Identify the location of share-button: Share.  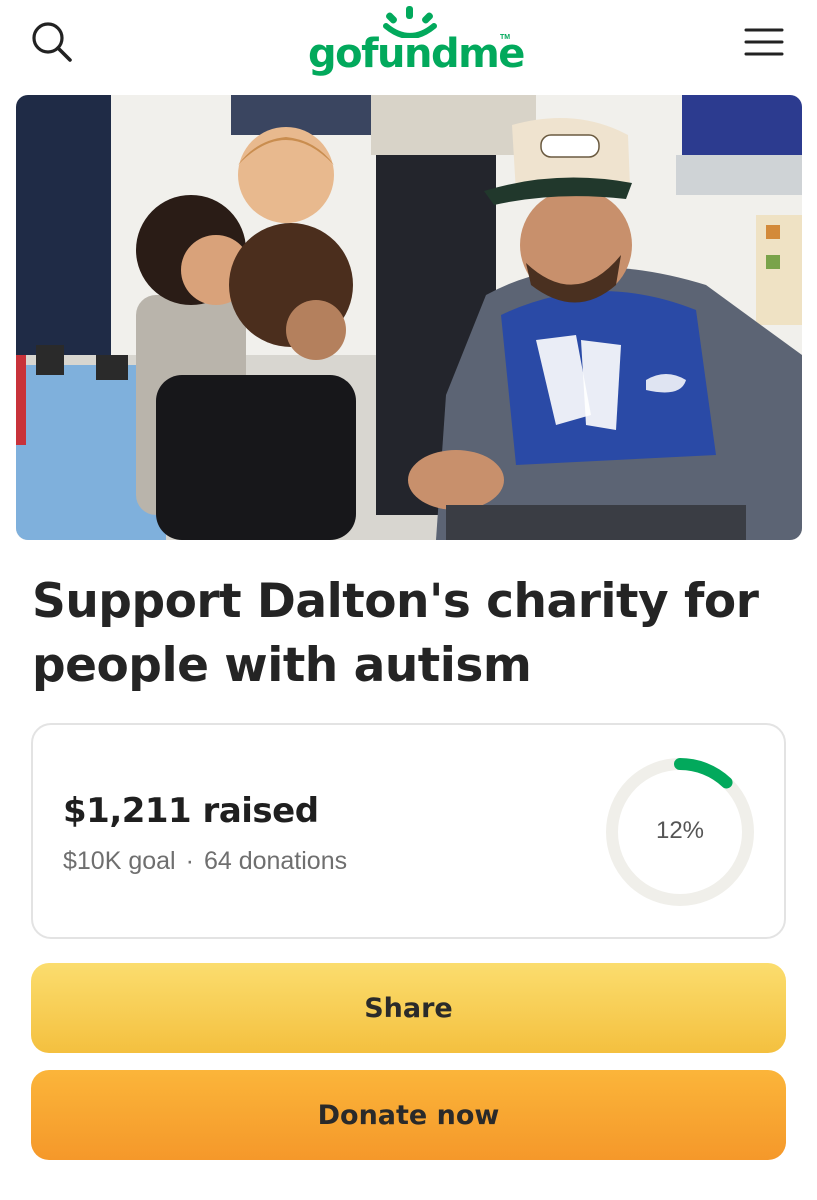
(408, 1008).